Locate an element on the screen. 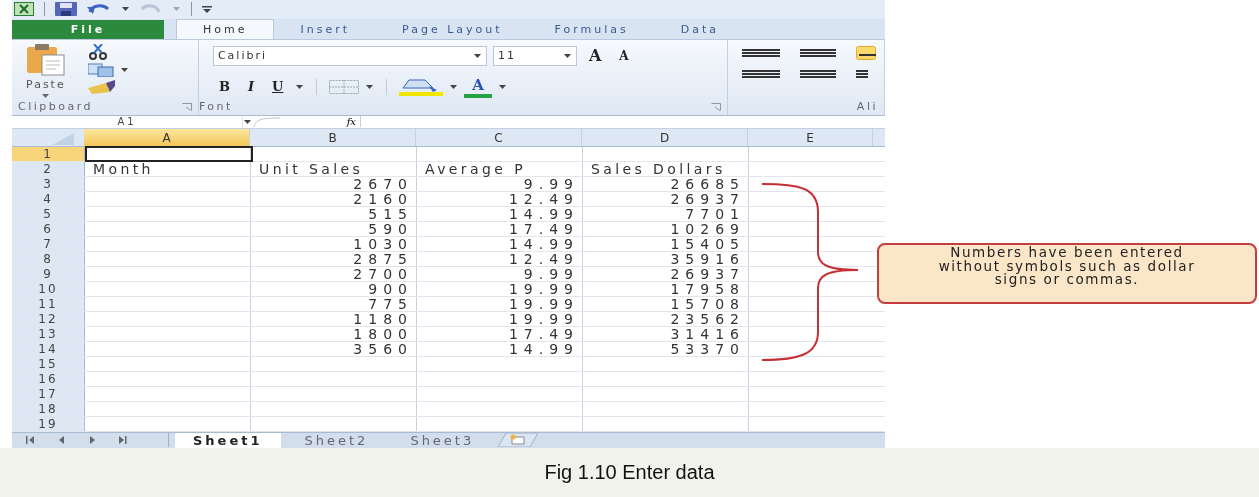 The width and height of the screenshot is (1259, 497). table-cell: 515 is located at coordinates (390, 213).